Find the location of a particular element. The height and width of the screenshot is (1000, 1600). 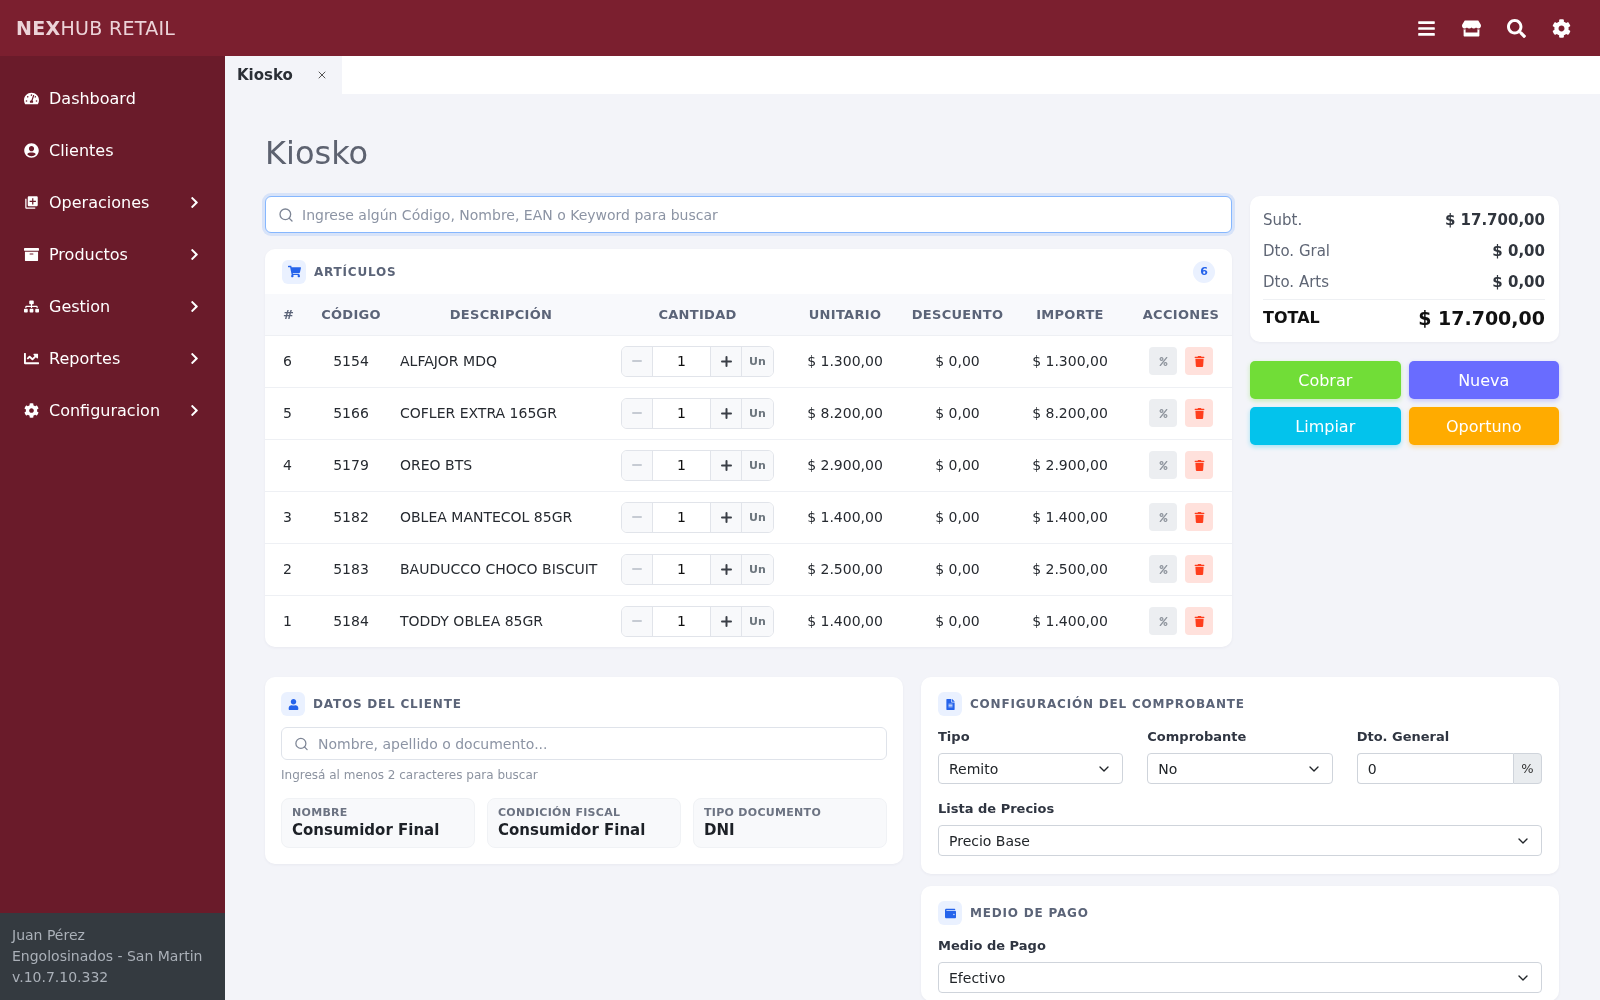

column-header: # is located at coordinates (287, 314).